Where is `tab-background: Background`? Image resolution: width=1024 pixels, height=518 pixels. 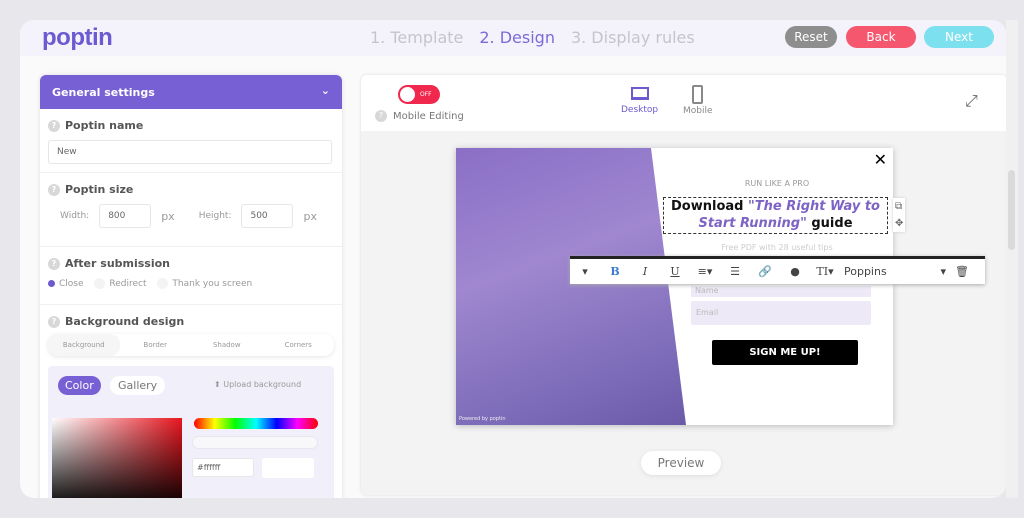 tab-background: Background is located at coordinates (84, 345).